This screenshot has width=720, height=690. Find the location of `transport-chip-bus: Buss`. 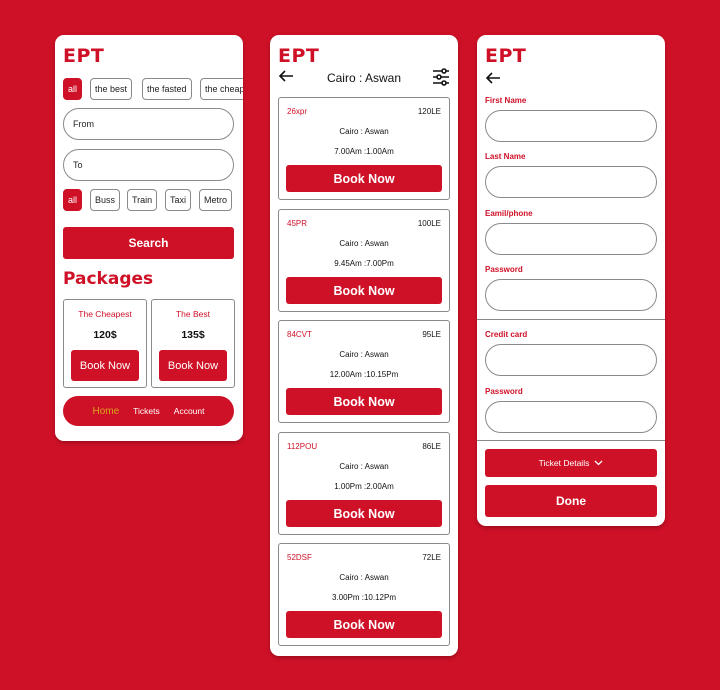

transport-chip-bus: Buss is located at coordinates (105, 200).